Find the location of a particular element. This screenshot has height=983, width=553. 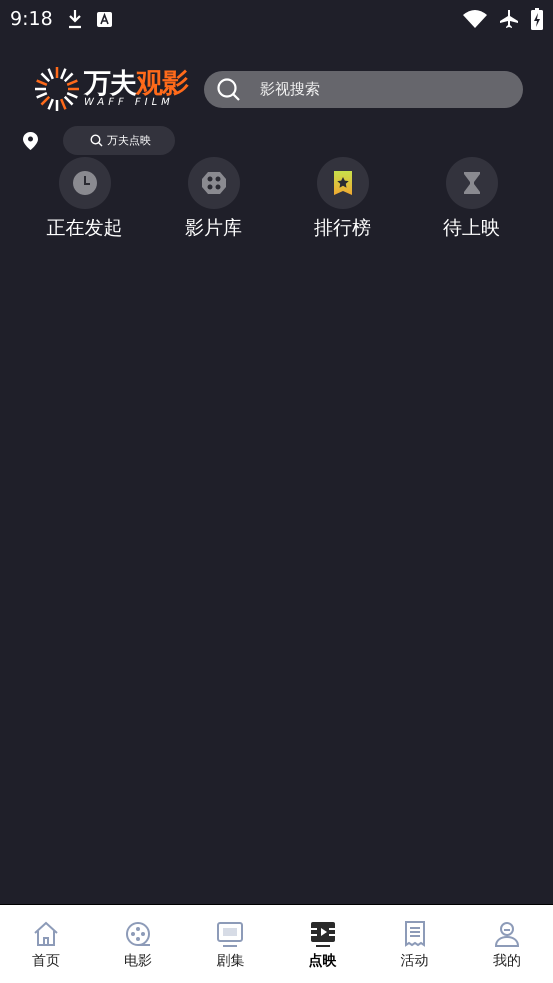

tab-bar-item: 点映 is located at coordinates (322, 944).